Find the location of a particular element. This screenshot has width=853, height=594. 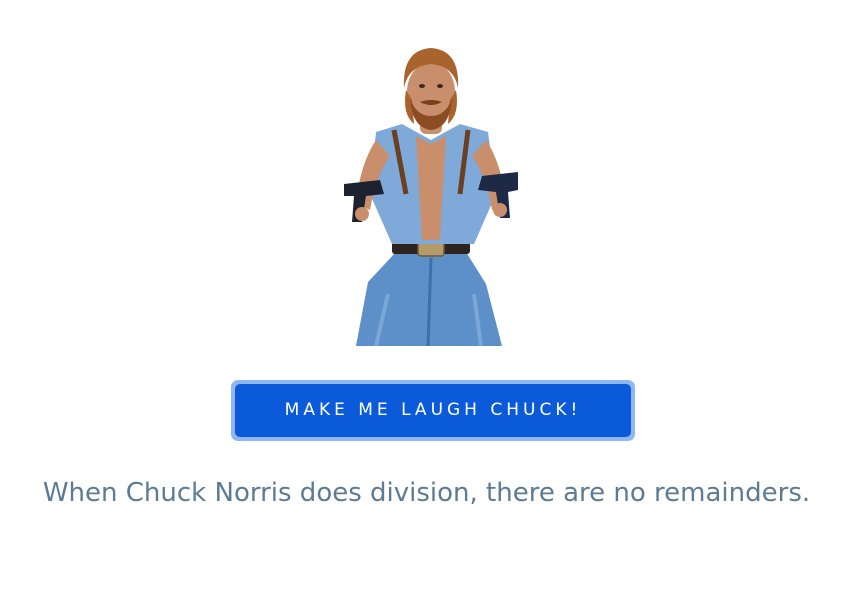

chuck-norris-image is located at coordinates (431, 195).